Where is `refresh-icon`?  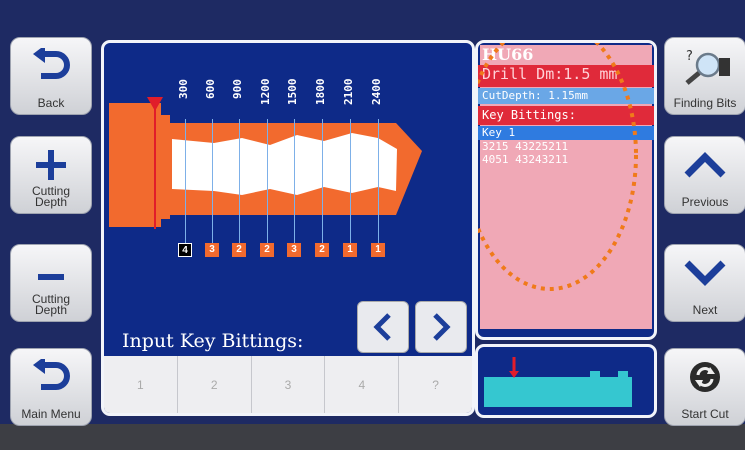
refresh-icon is located at coordinates (705, 377).